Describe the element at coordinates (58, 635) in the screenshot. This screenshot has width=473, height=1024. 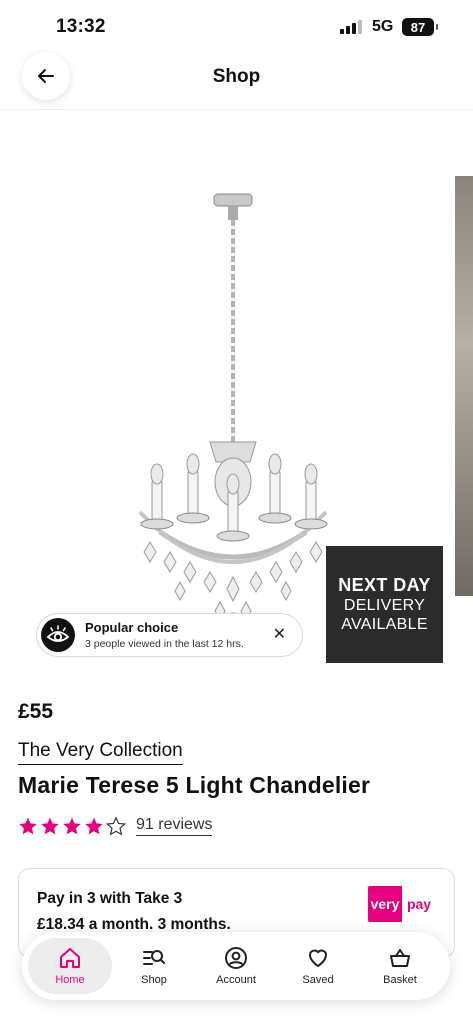
I see `eye-icon` at that location.